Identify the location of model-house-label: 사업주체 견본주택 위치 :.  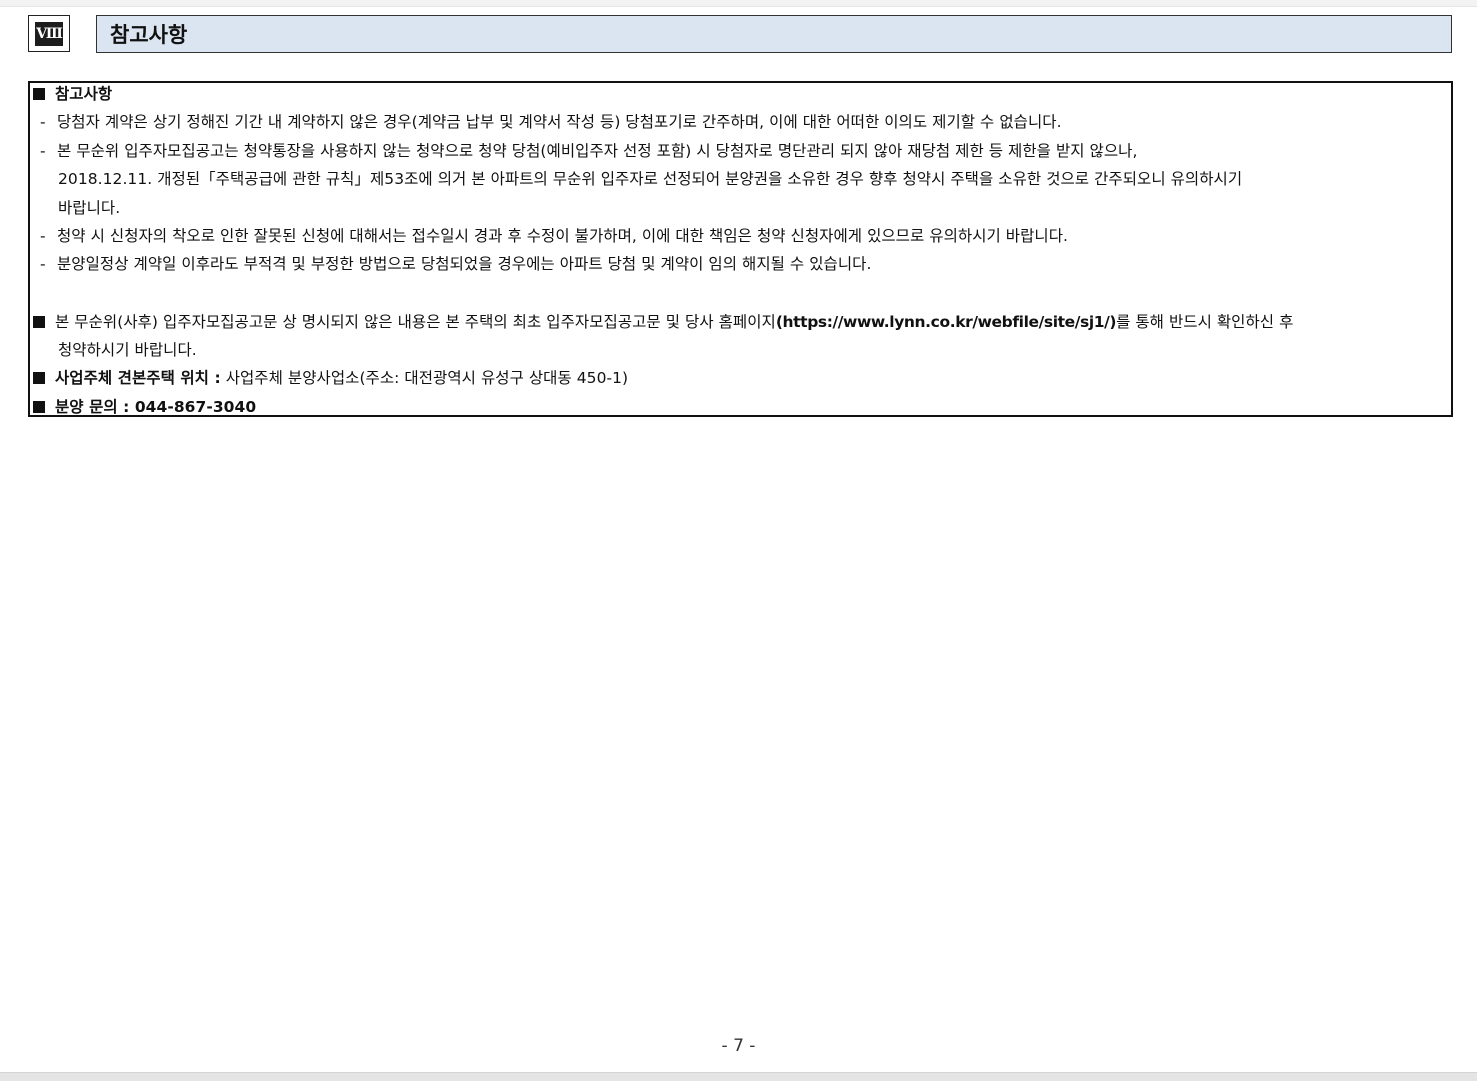
(138, 378).